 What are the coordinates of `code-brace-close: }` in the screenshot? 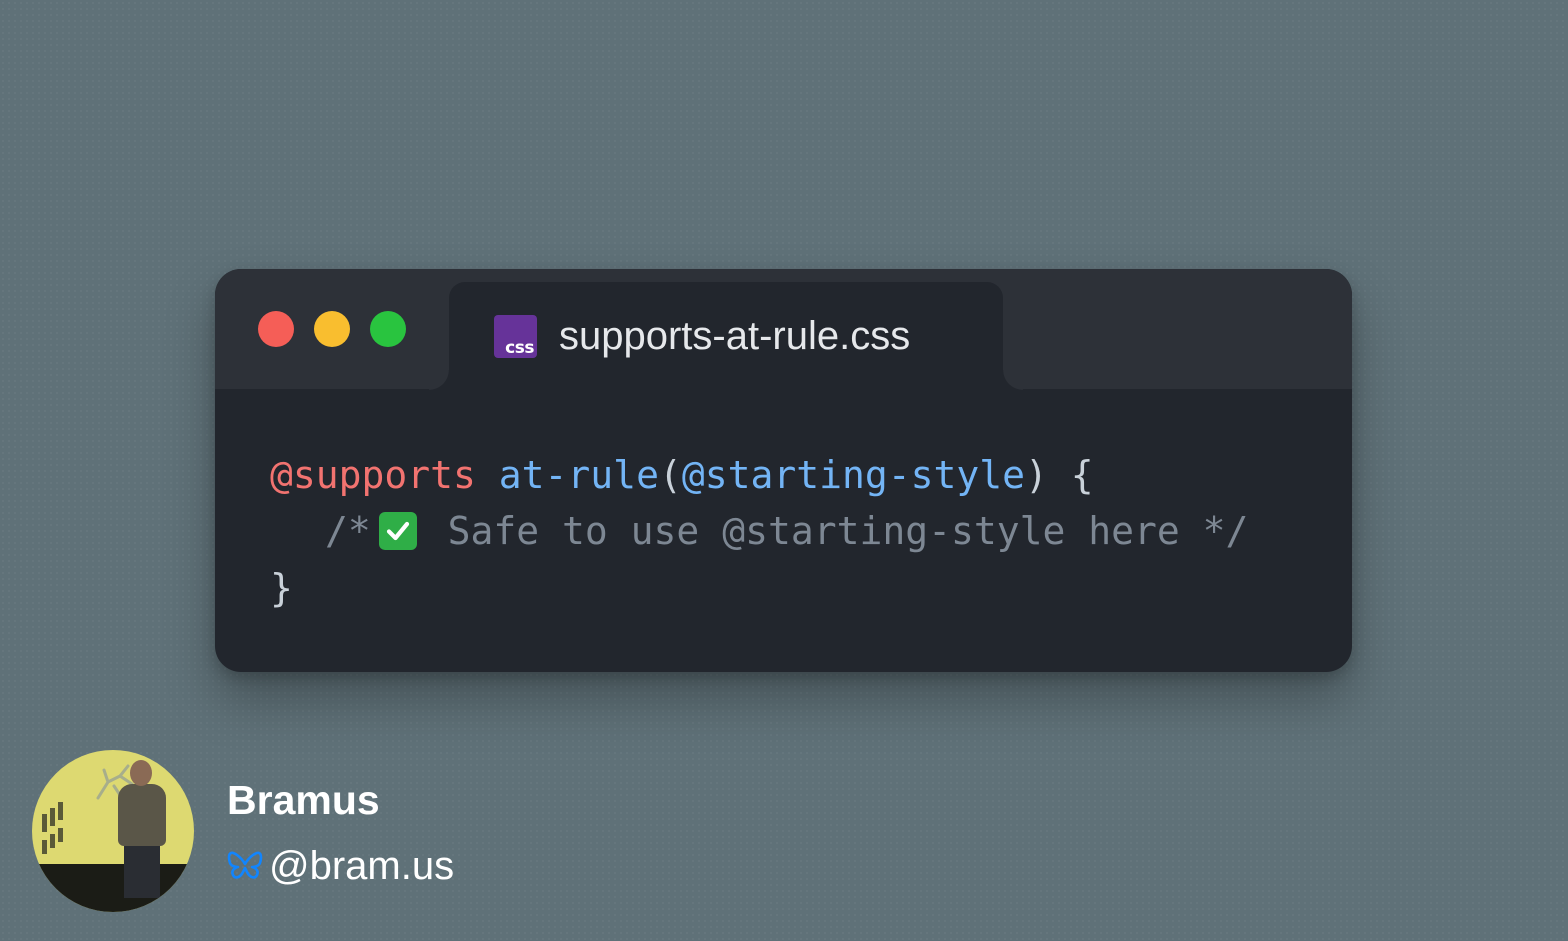 It's located at (281, 588).